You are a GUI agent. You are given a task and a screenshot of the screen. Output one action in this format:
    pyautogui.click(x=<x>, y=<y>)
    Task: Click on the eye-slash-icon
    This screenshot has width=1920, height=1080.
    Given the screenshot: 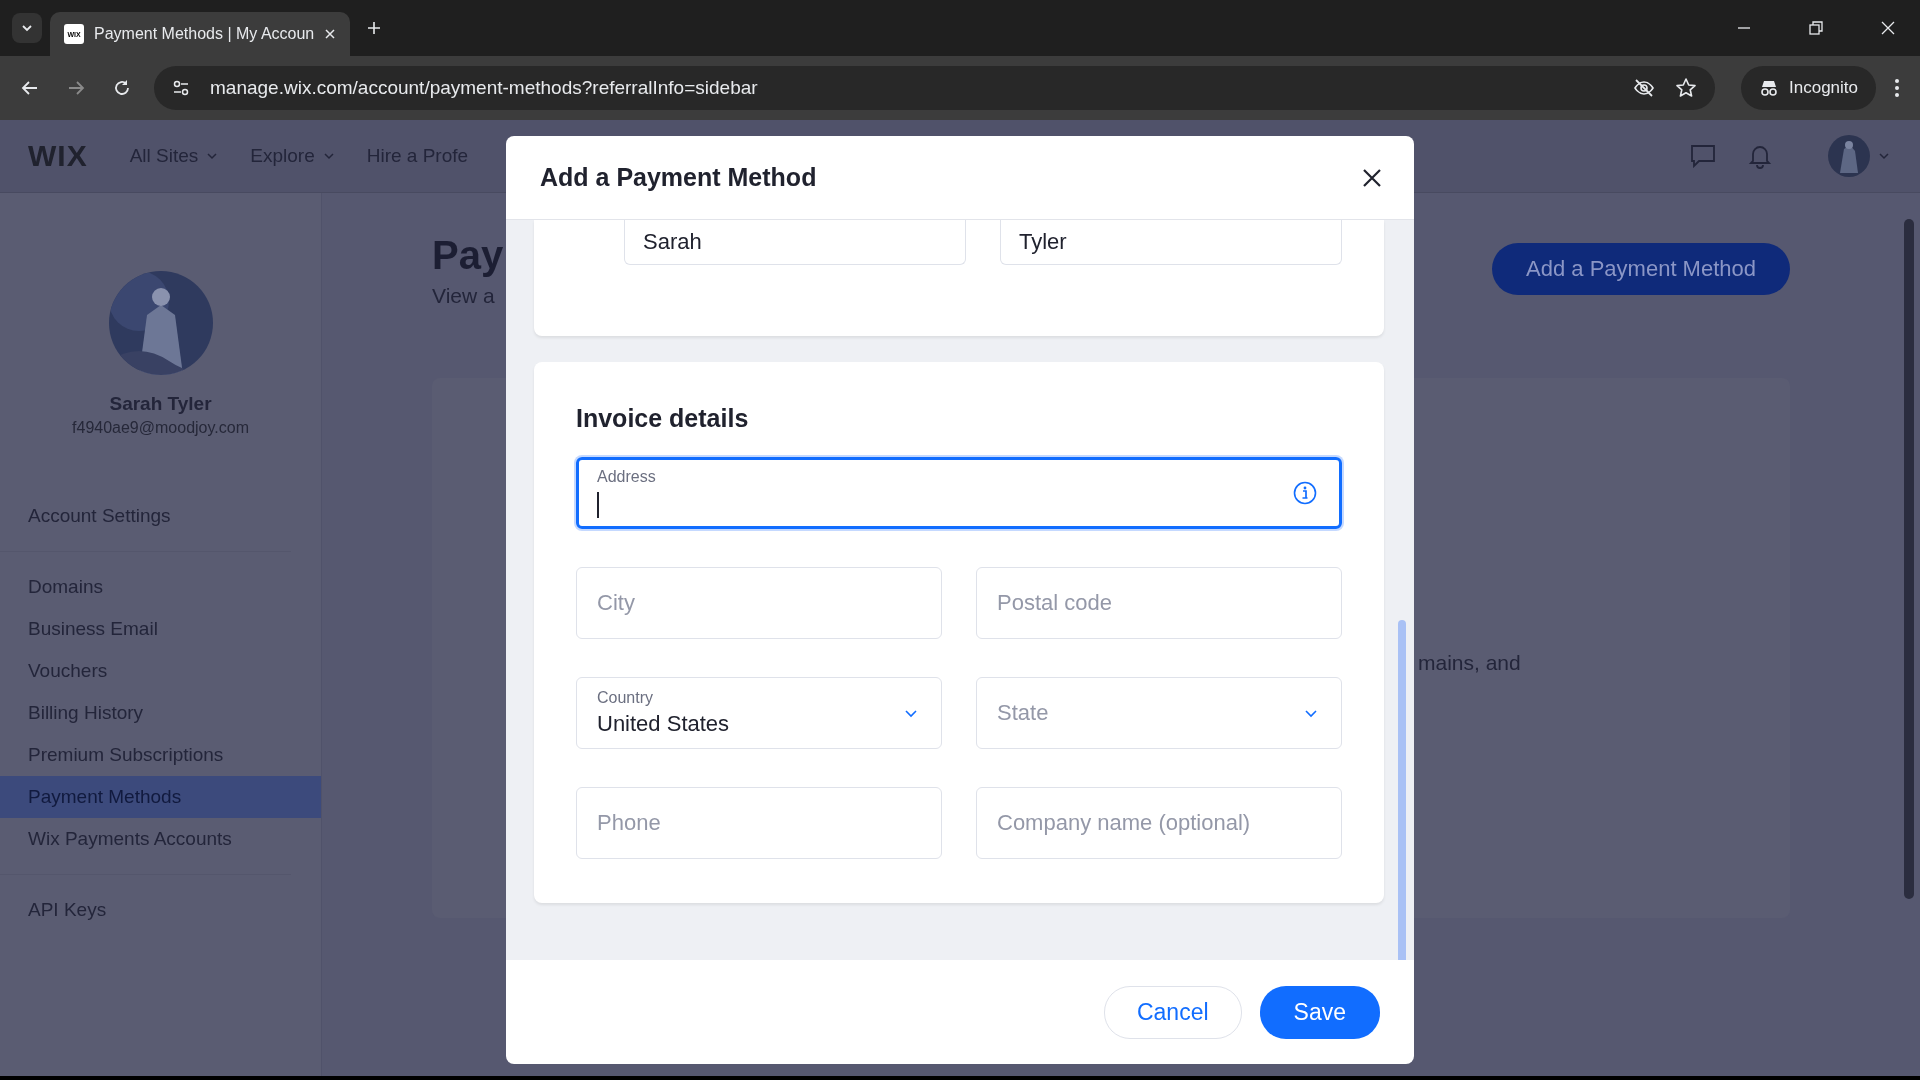 What is the action you would take?
    pyautogui.click(x=1644, y=88)
    